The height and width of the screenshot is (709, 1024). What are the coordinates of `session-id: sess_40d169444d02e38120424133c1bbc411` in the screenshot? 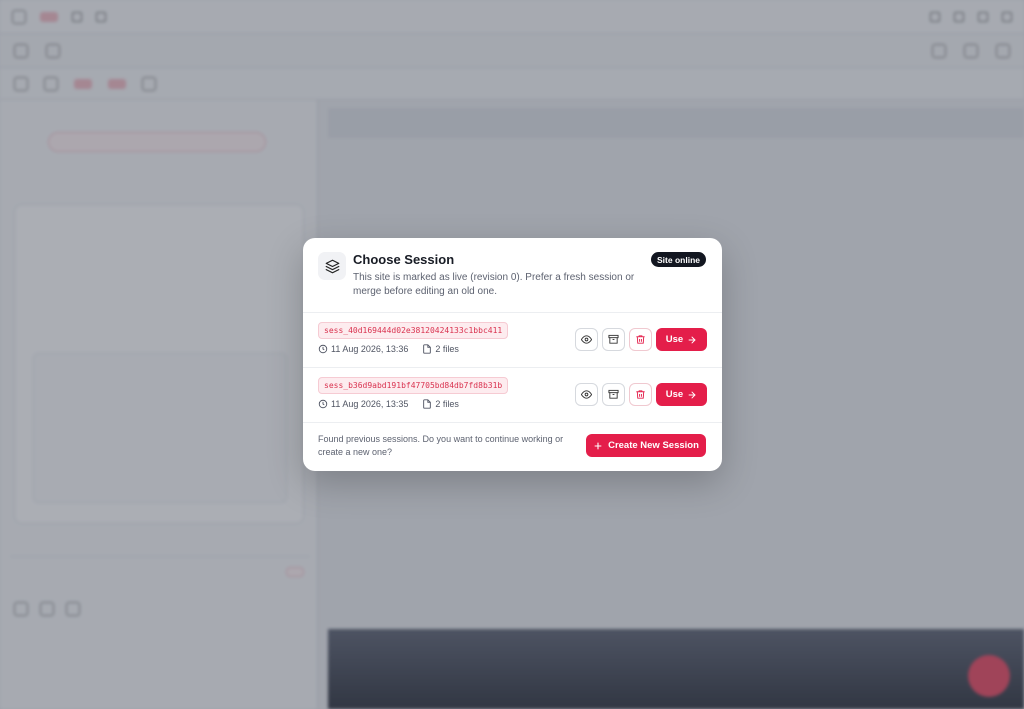 It's located at (413, 330).